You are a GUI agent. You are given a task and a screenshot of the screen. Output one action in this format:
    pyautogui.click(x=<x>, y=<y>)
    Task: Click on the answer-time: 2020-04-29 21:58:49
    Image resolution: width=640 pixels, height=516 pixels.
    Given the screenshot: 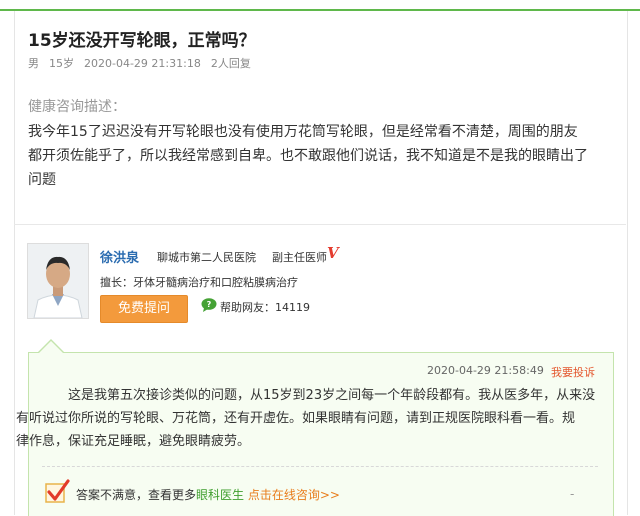 What is the action you would take?
    pyautogui.click(x=485, y=370)
    